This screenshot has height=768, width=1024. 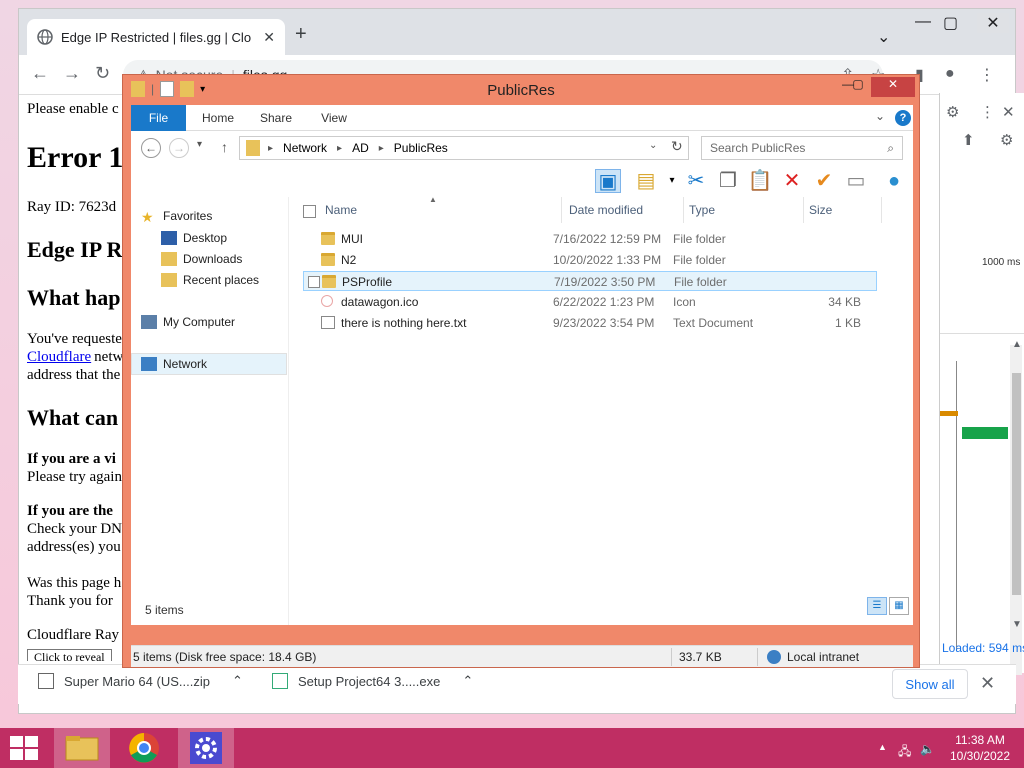 What do you see at coordinates (102, 73) in the screenshot?
I see `reload-icon: ↻` at bounding box center [102, 73].